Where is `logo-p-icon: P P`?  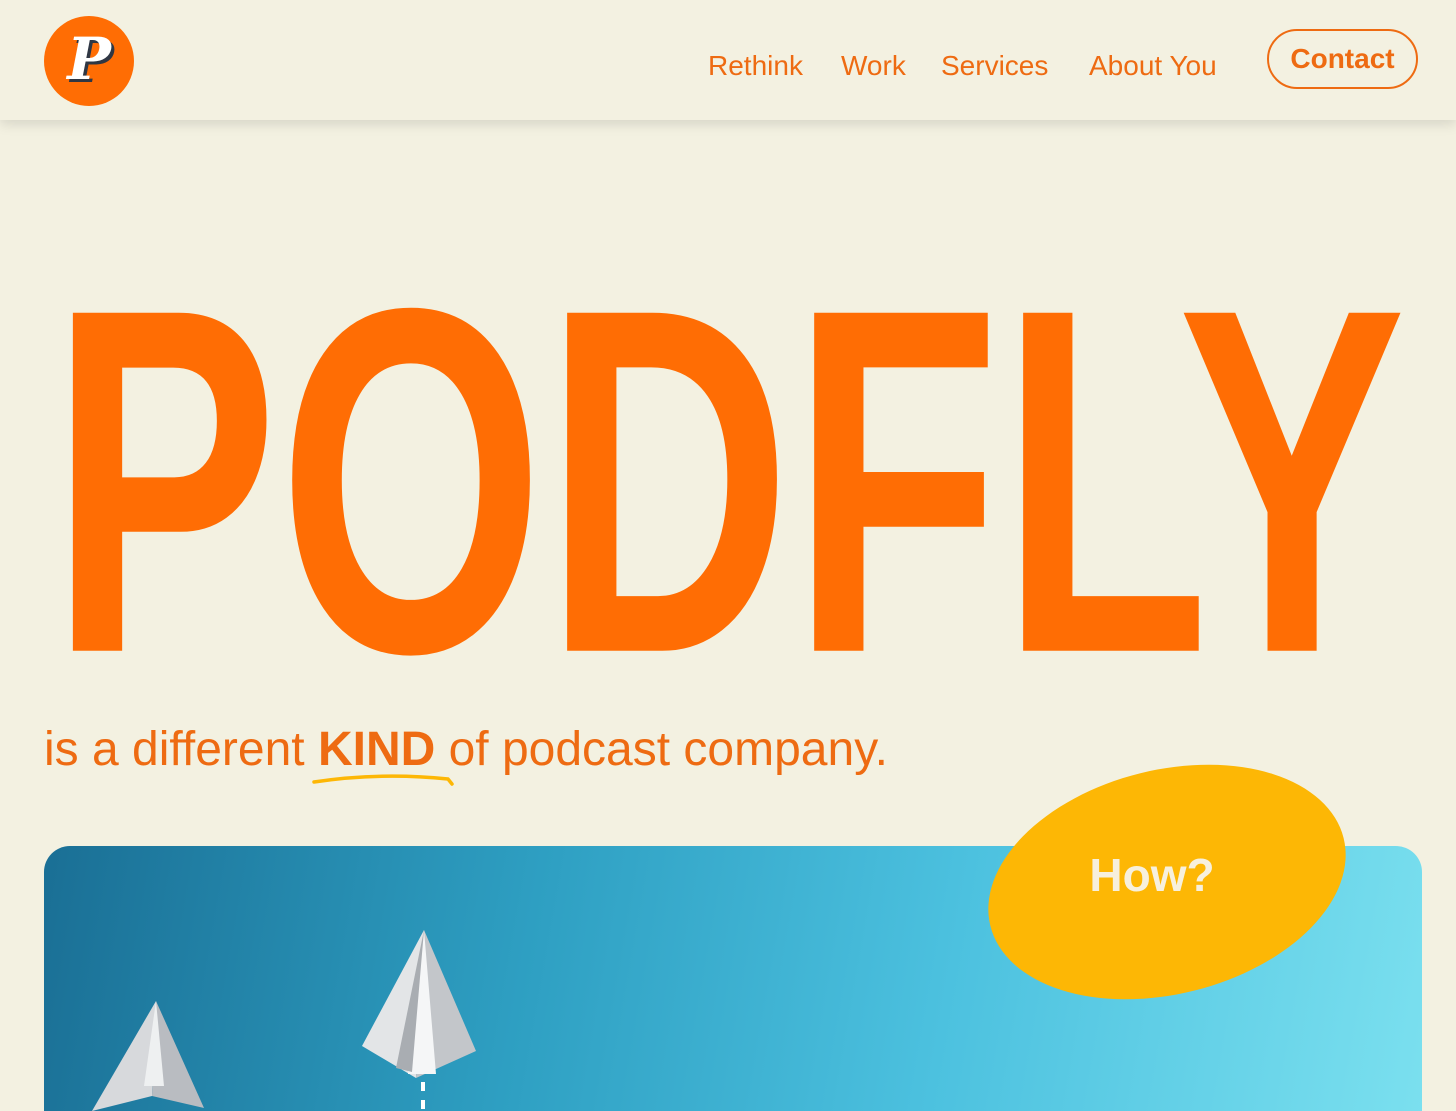 logo-p-icon: P P is located at coordinates (90, 60).